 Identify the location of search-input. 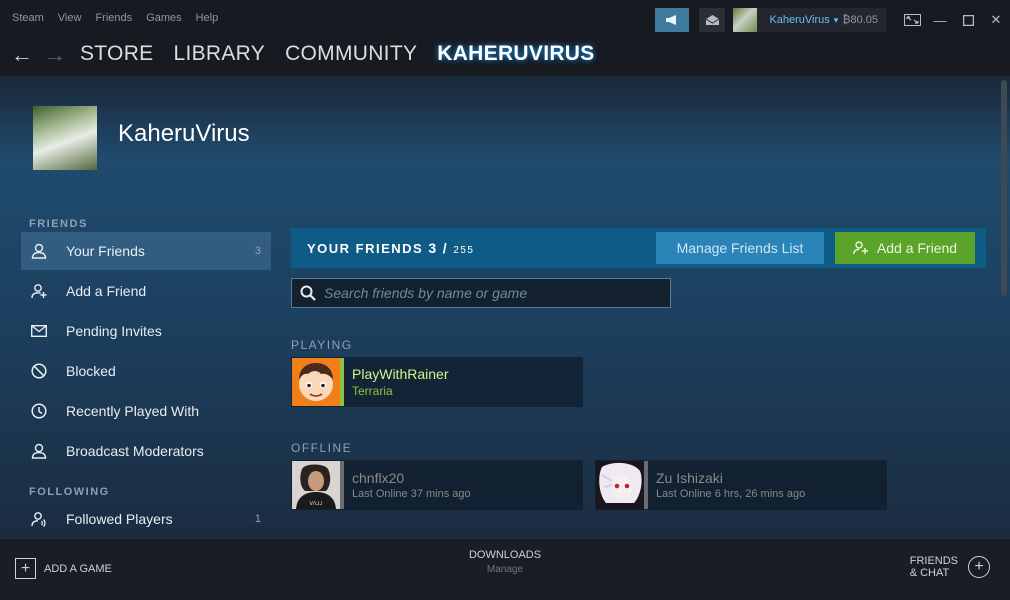
(489, 293).